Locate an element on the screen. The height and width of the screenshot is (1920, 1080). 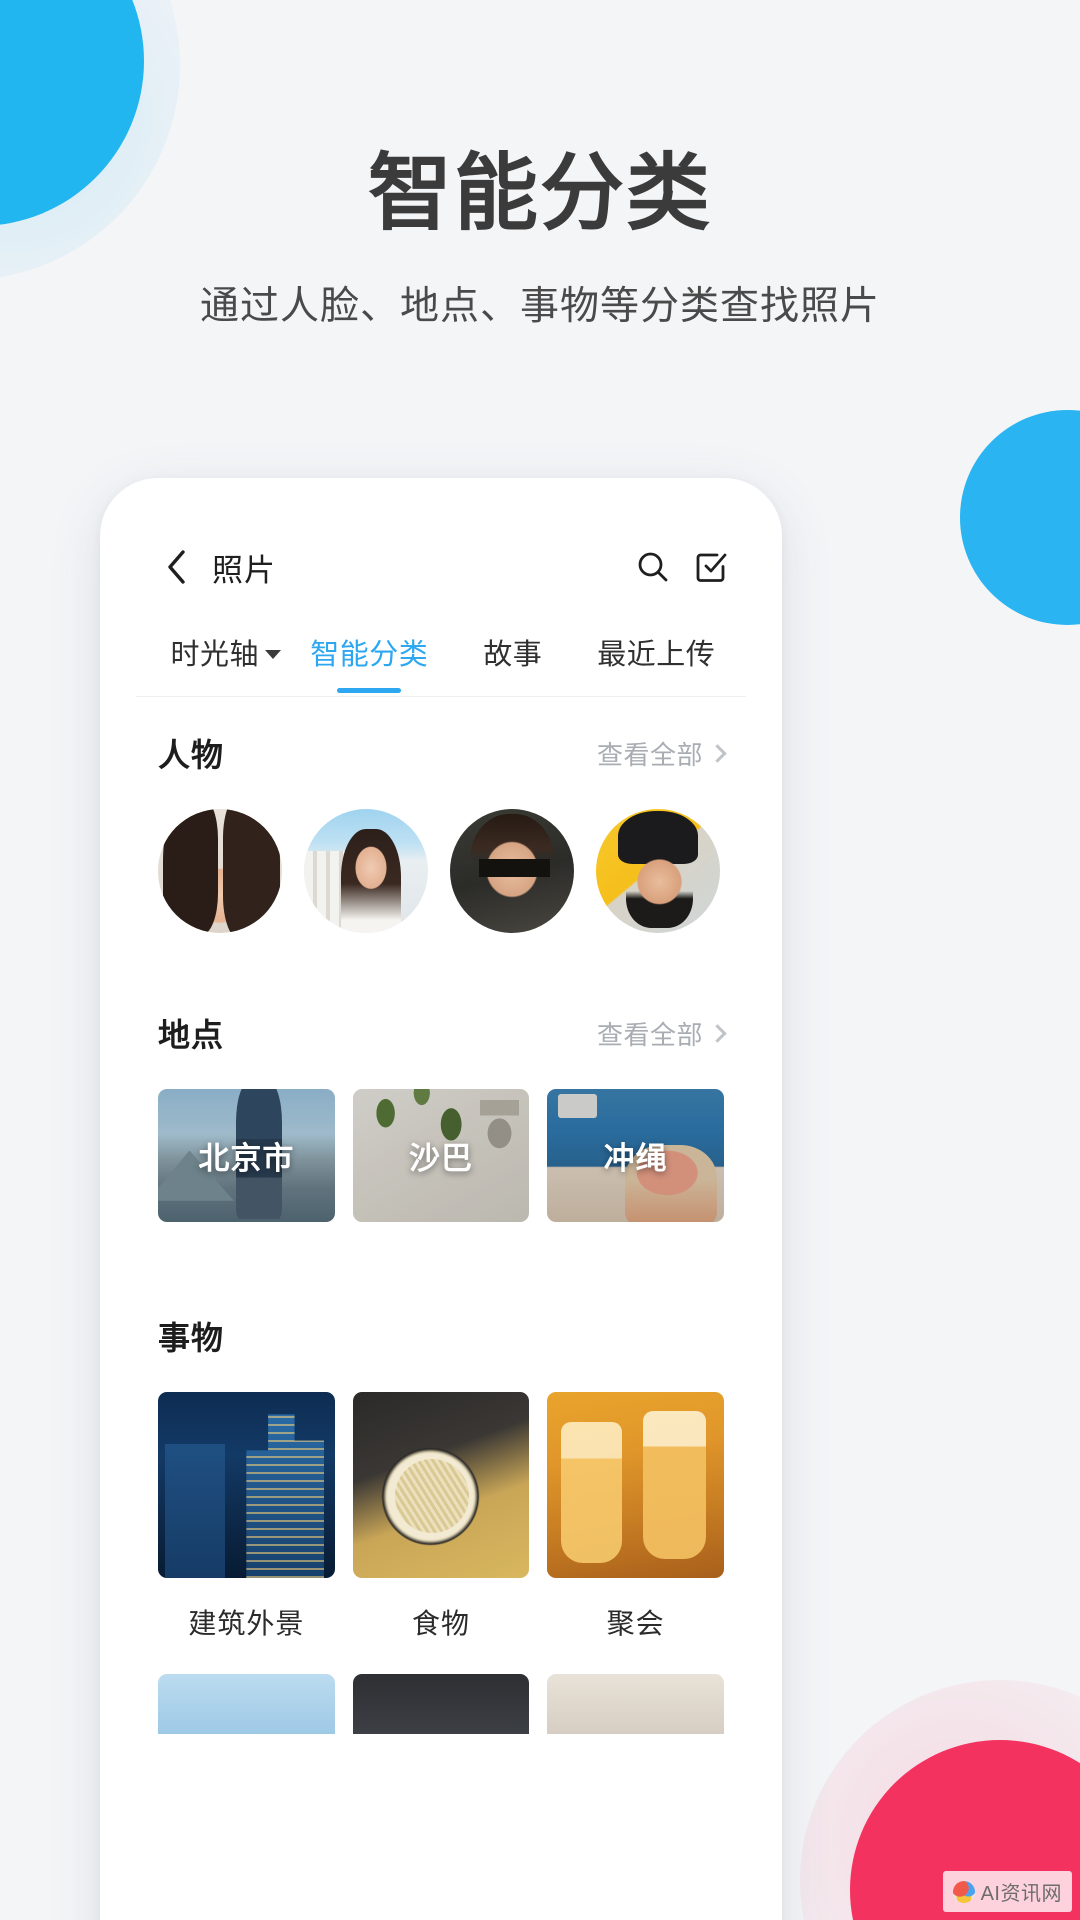
checkbox-select-icon is located at coordinates (711, 567).